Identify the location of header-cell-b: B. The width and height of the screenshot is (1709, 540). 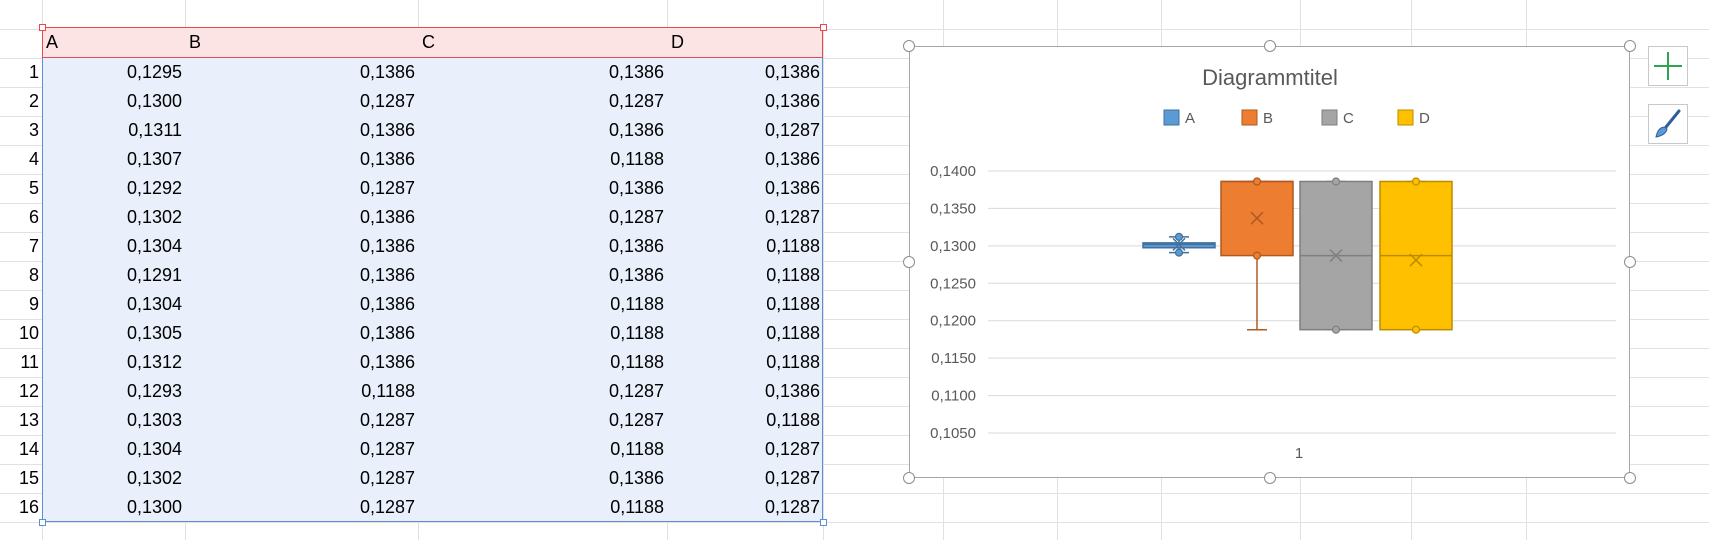
(301, 43).